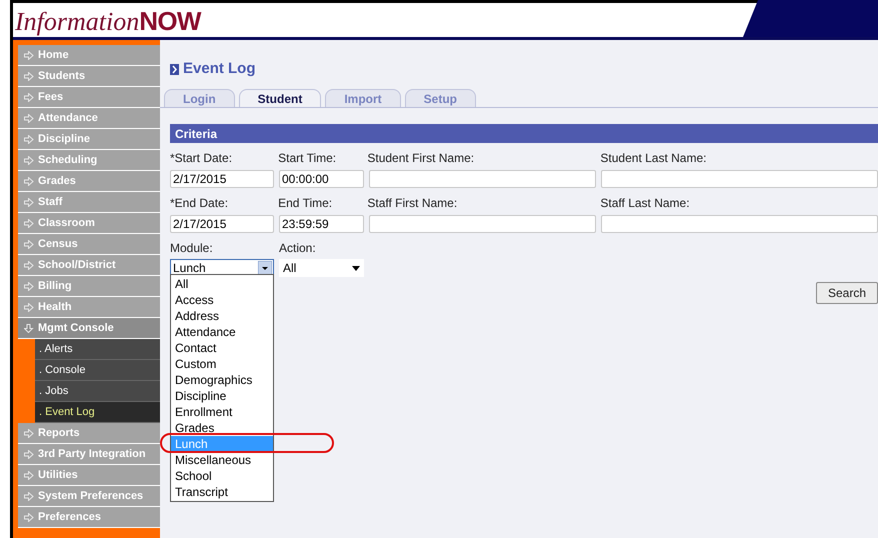 The height and width of the screenshot is (538, 878). I want to click on criteria-header: Criteria, so click(524, 133).